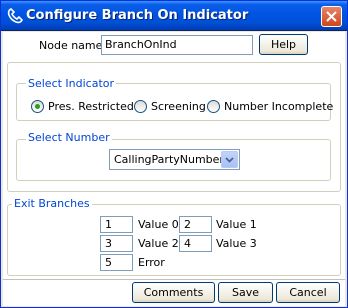 This screenshot has height=308, width=348. I want to click on select-number-value: CallingPartyNumber, so click(169, 159).